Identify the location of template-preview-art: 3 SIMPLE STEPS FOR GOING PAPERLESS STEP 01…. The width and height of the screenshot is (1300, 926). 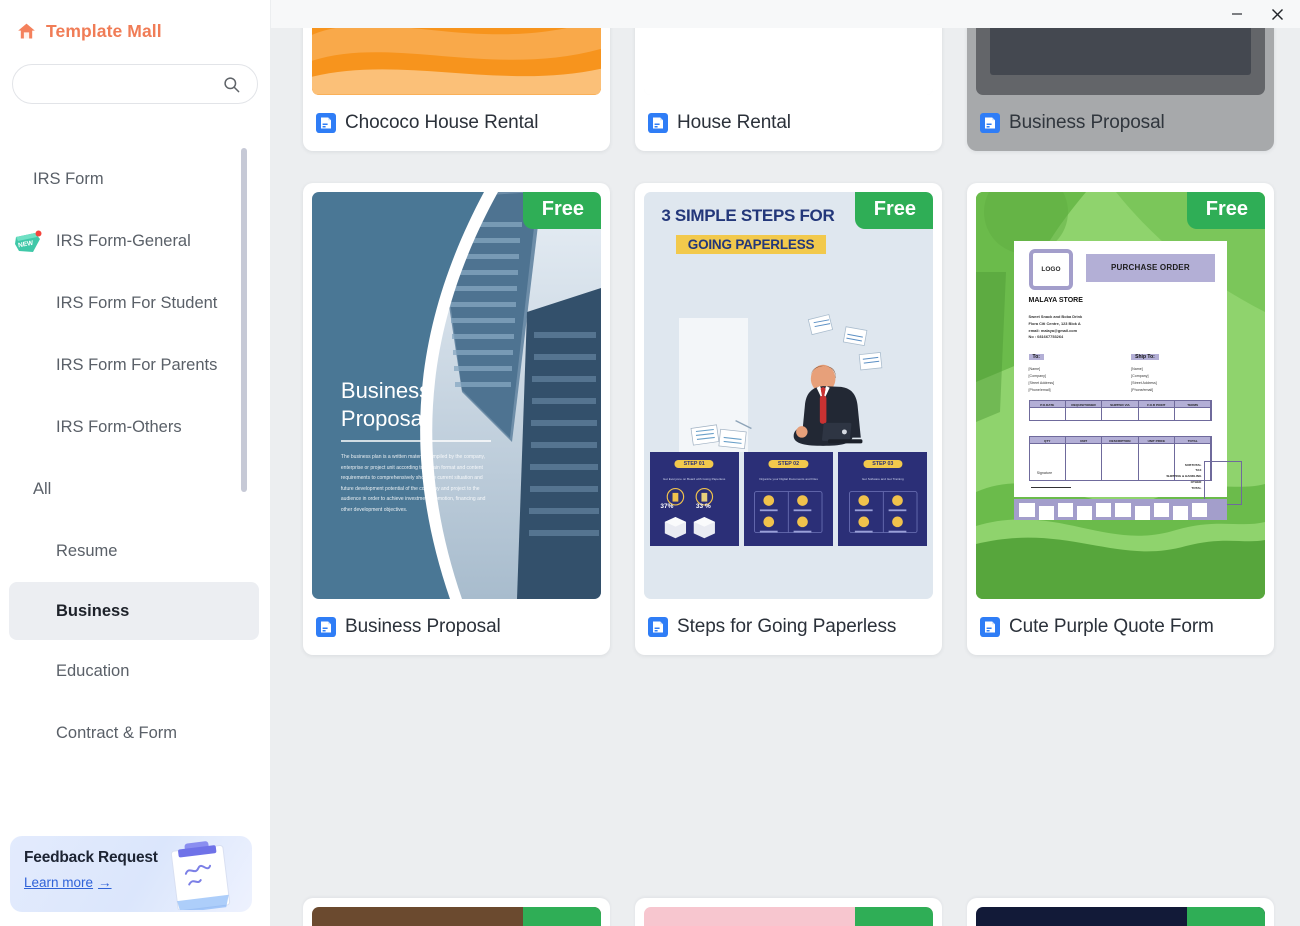
(788, 395).